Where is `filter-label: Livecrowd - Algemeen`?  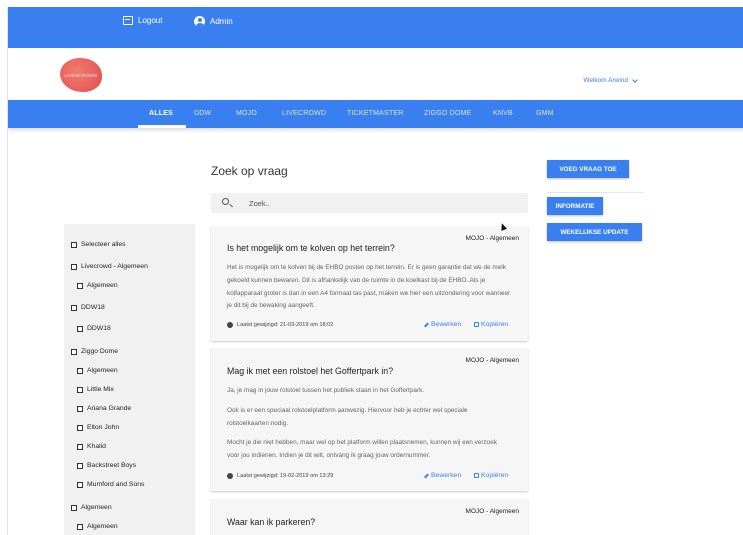 filter-label: Livecrowd - Algemeen is located at coordinates (114, 266).